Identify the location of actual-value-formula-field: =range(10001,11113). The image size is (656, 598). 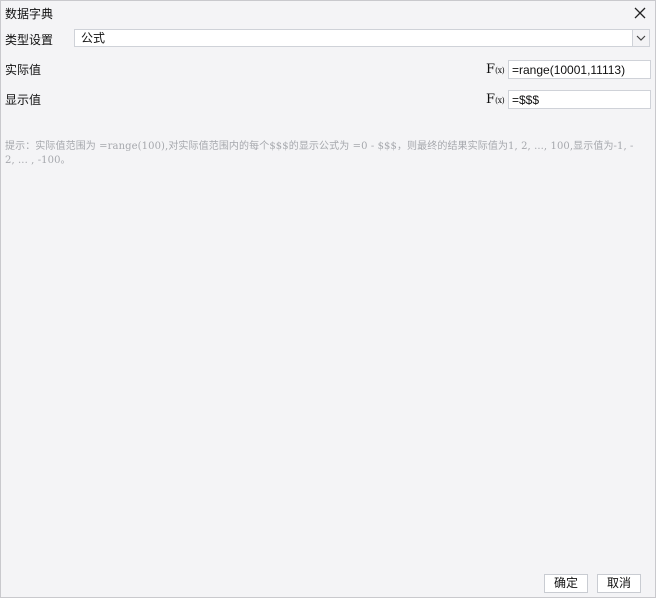
(579, 69).